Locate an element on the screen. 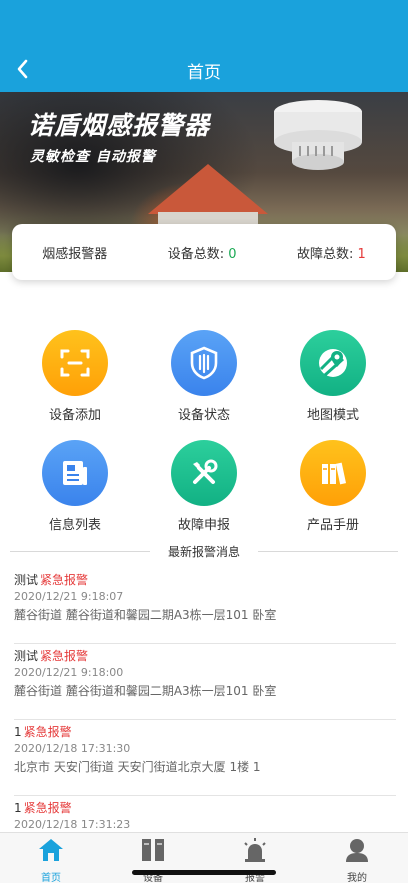 The height and width of the screenshot is (883, 408). menu-item-fault-report: 故障申报 is located at coordinates (204, 486).